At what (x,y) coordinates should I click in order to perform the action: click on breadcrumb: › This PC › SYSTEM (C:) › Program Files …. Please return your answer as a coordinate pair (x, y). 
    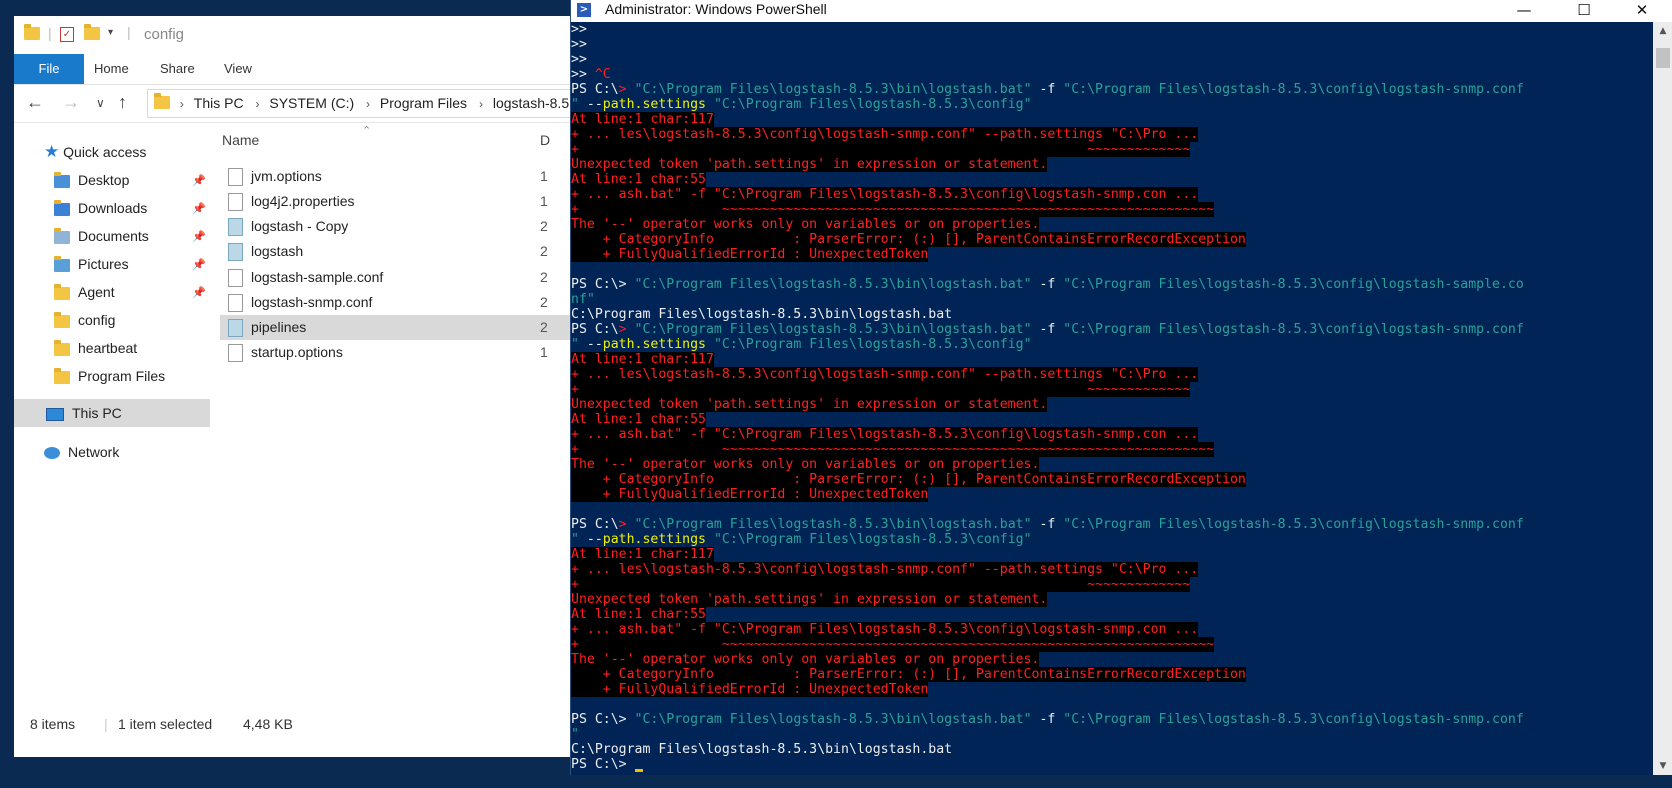
    Looking at the image, I should click on (358, 103).